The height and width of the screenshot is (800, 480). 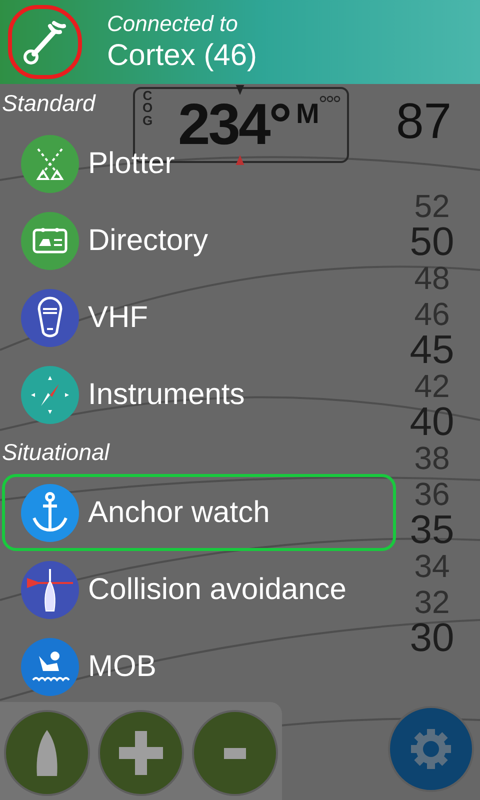 I want to click on heading-value: 234°, so click(x=234, y=125).